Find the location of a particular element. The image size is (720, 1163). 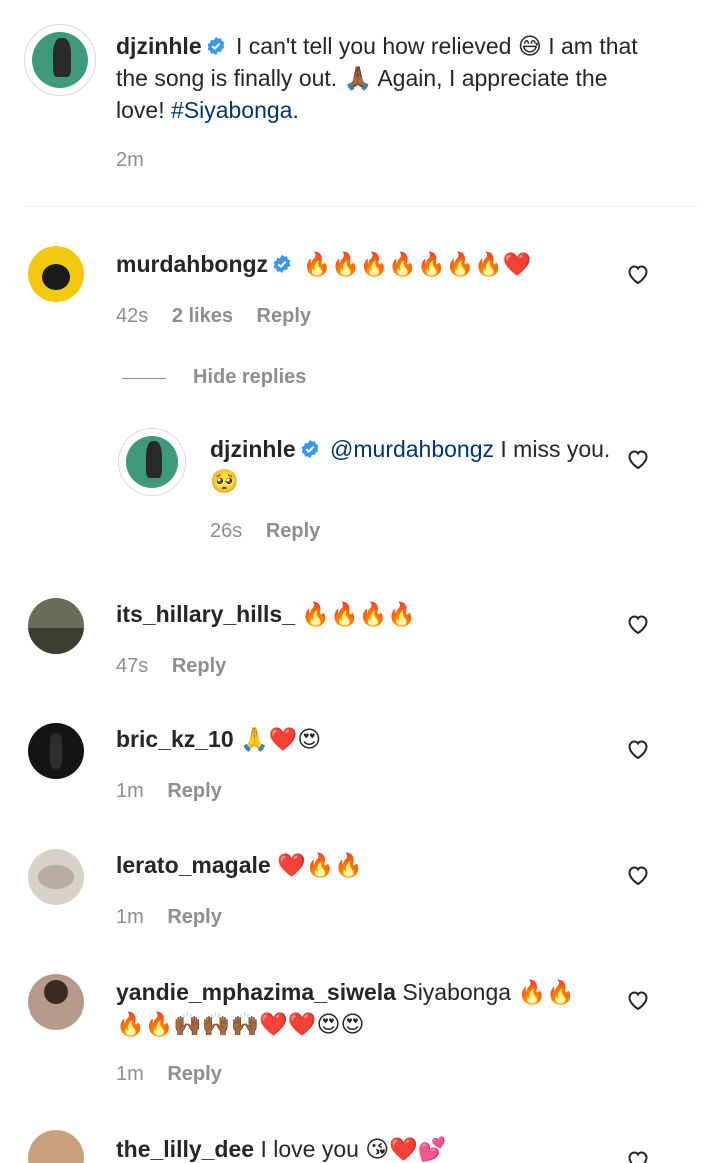

comment-body: the_lilly_dee I love you 😘❤️💕 is located at coordinates (378, 1148).